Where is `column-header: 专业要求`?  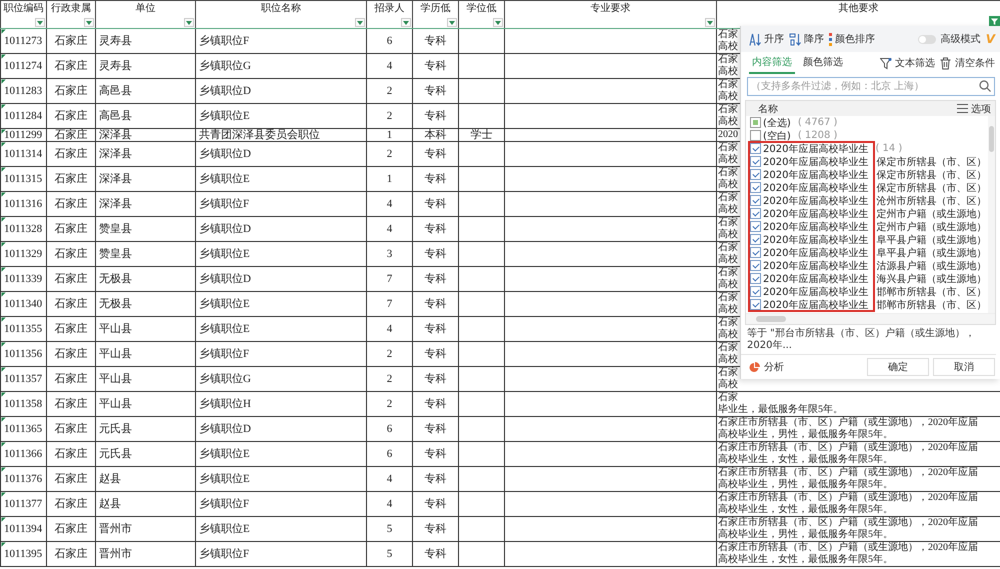 column-header: 专业要求 is located at coordinates (610, 9).